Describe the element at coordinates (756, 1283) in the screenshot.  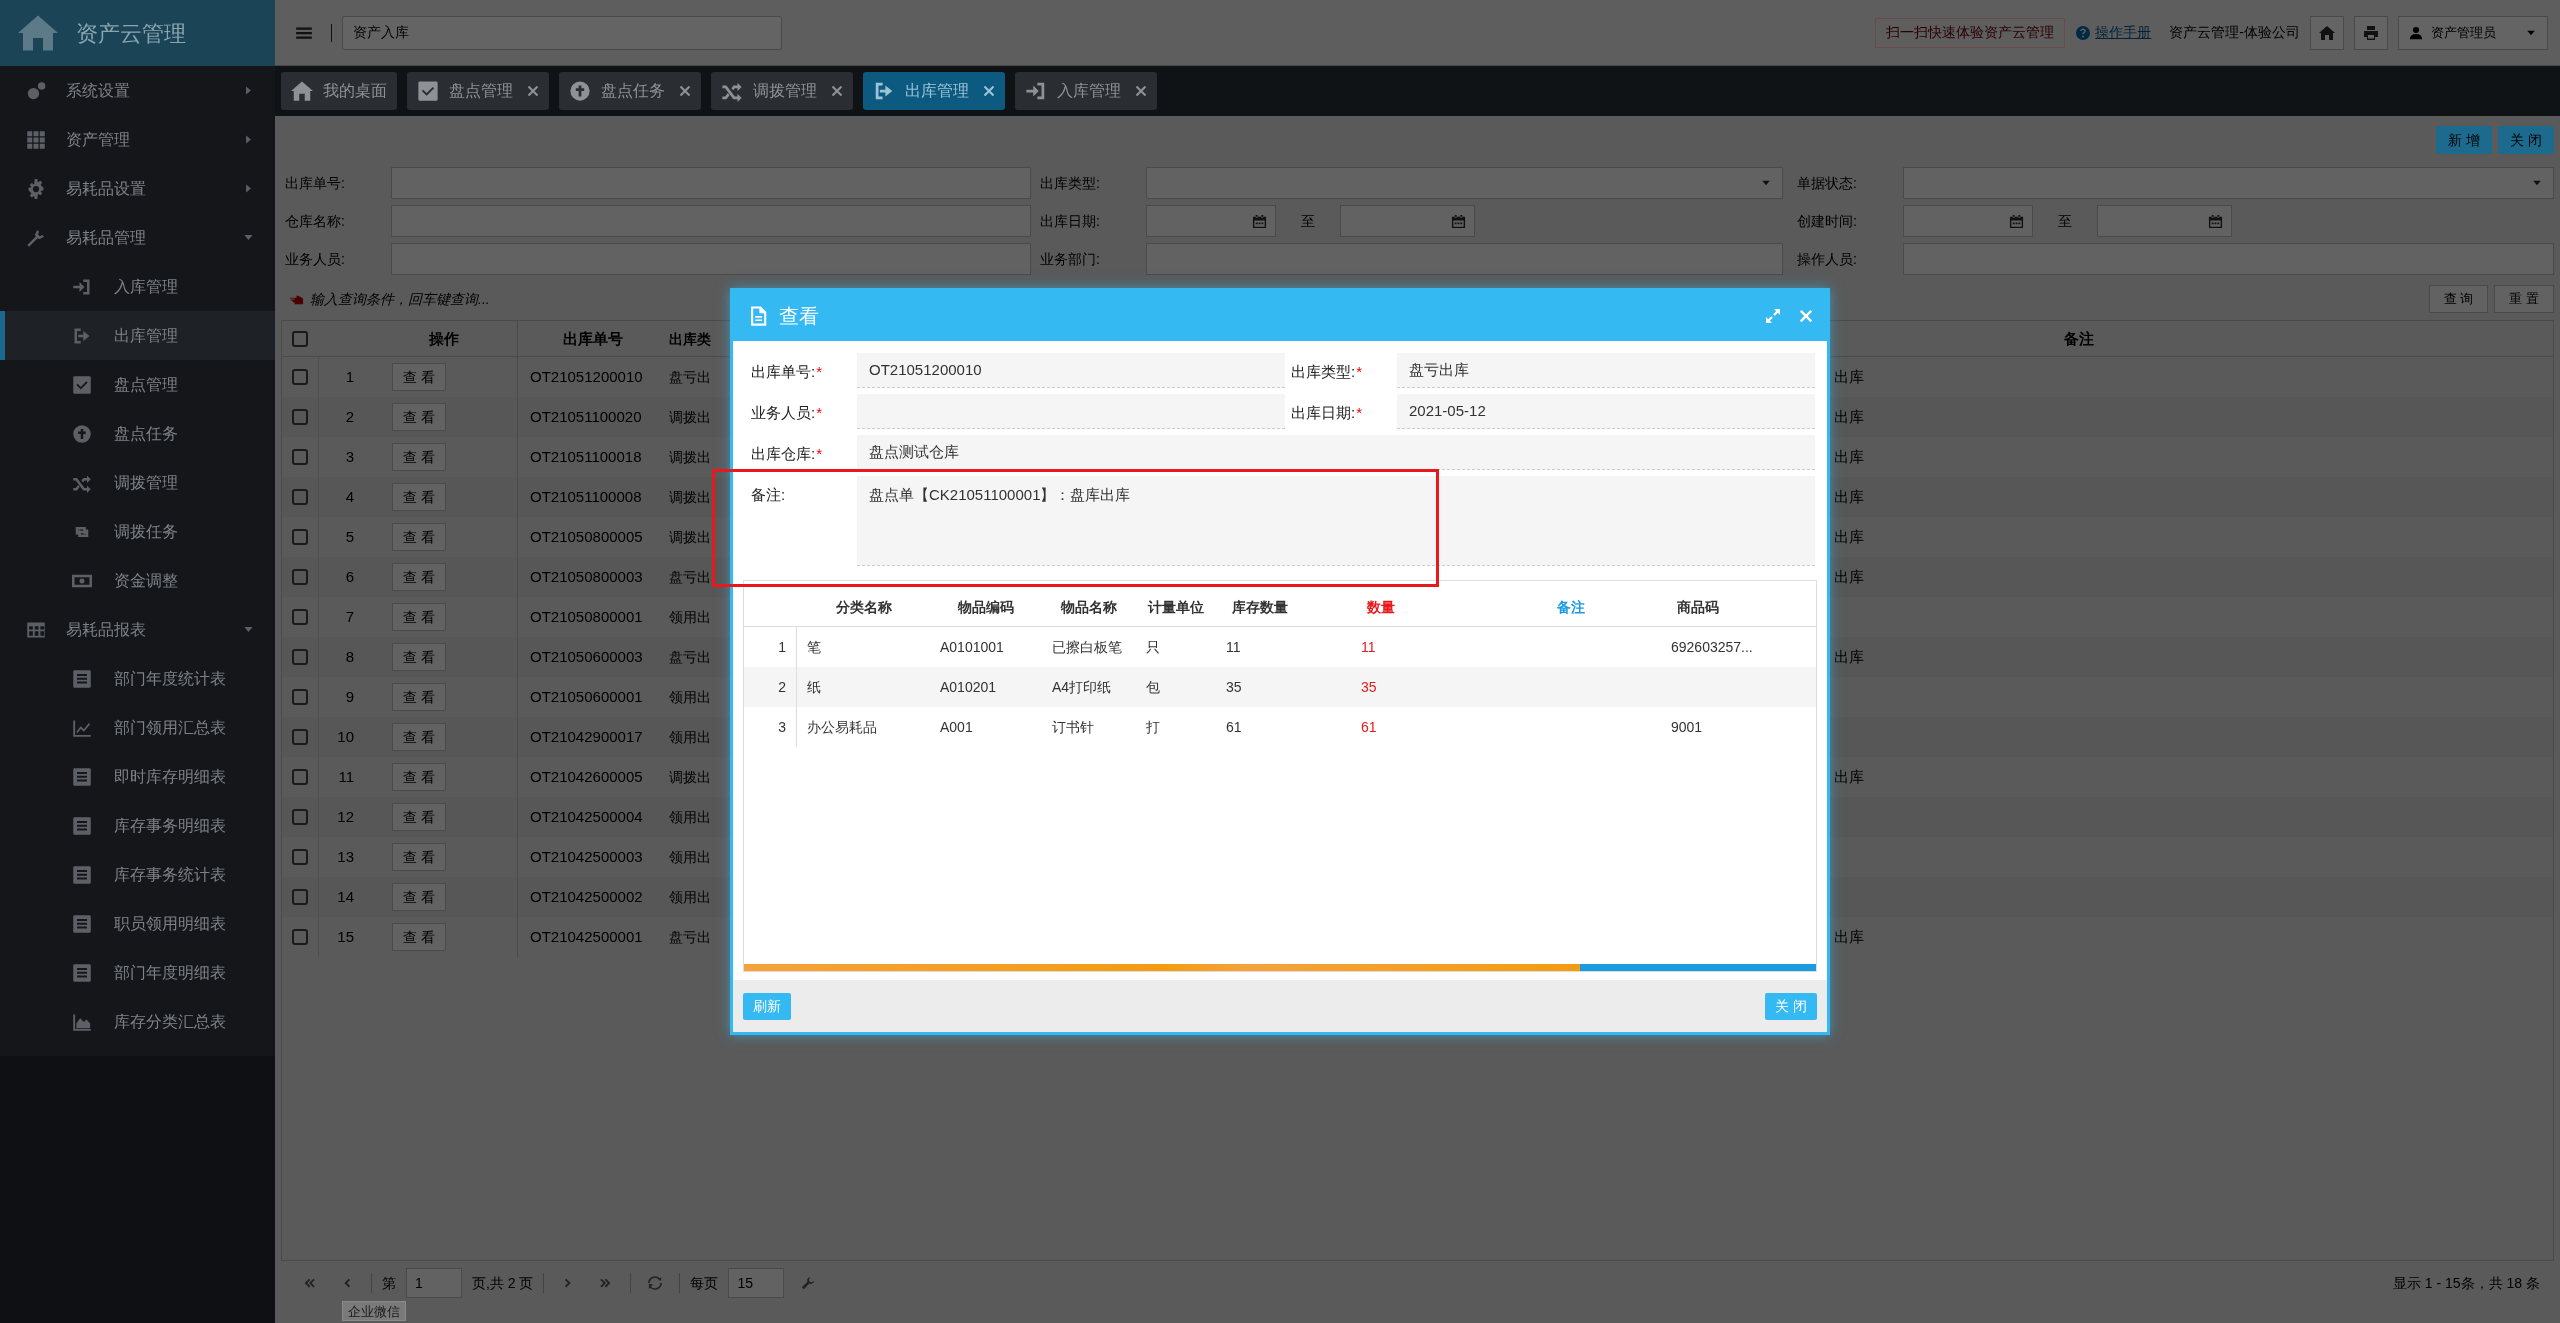
I see `page-size-field: 15` at that location.